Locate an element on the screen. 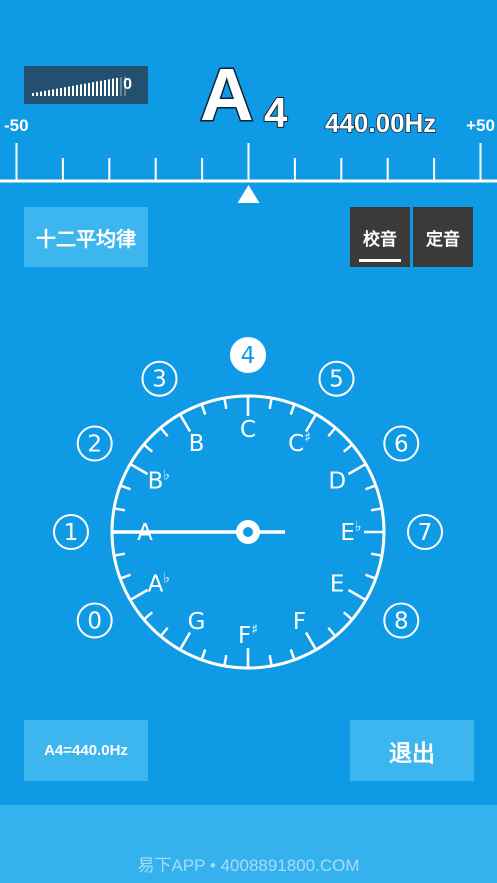 The width and height of the screenshot is (497, 883). octave-label: 3 is located at coordinates (159, 380).